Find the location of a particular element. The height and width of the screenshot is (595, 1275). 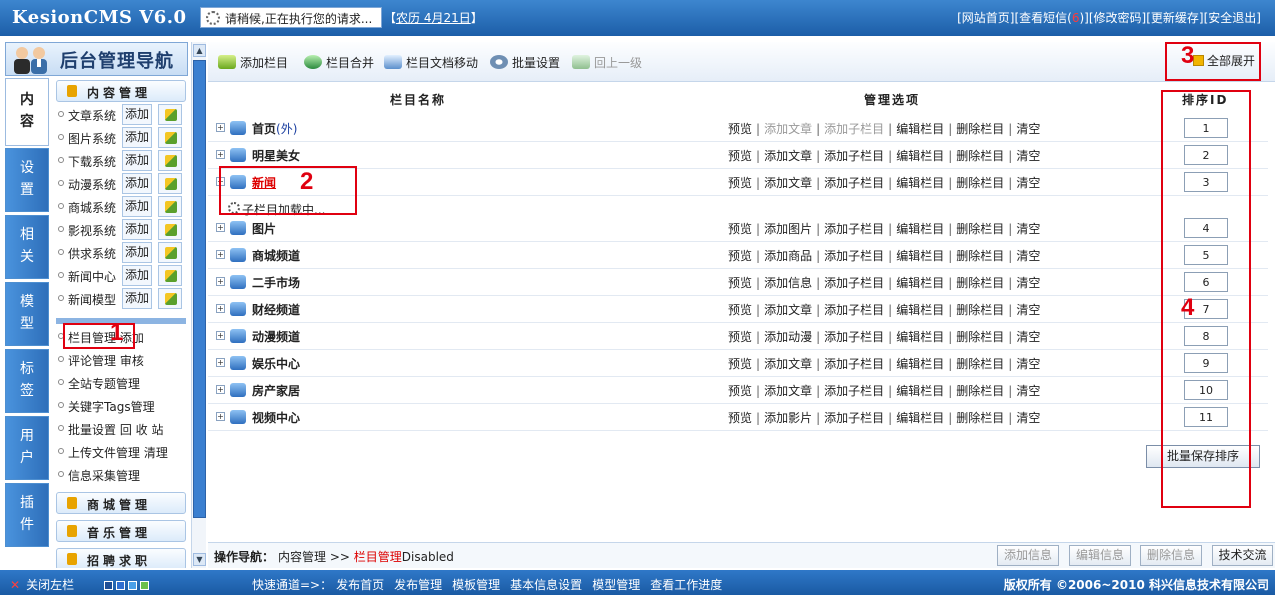

group-job-manage: 招聘求职 is located at coordinates (121, 558).